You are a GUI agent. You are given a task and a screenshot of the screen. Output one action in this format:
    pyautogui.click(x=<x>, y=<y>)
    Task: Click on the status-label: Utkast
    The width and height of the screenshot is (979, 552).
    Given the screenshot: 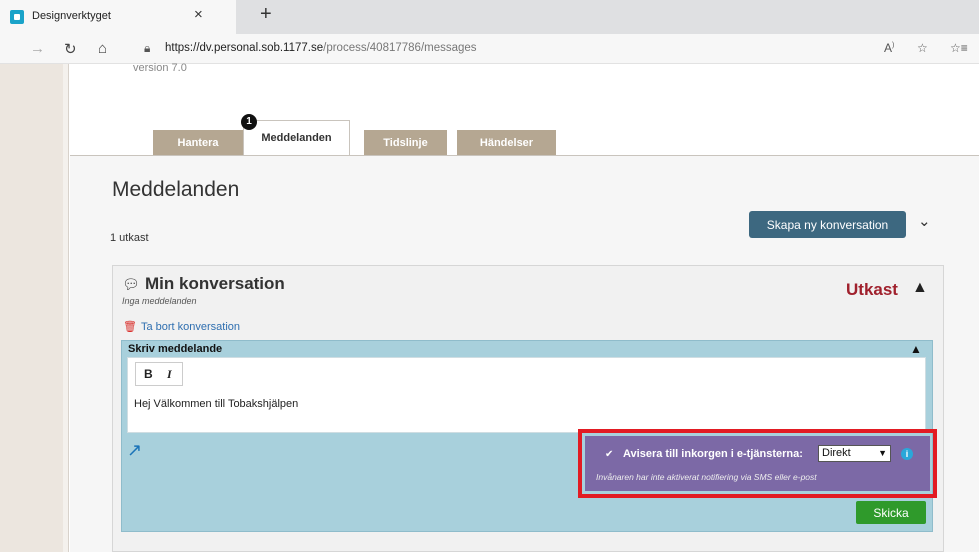 What is the action you would take?
    pyautogui.click(x=872, y=289)
    